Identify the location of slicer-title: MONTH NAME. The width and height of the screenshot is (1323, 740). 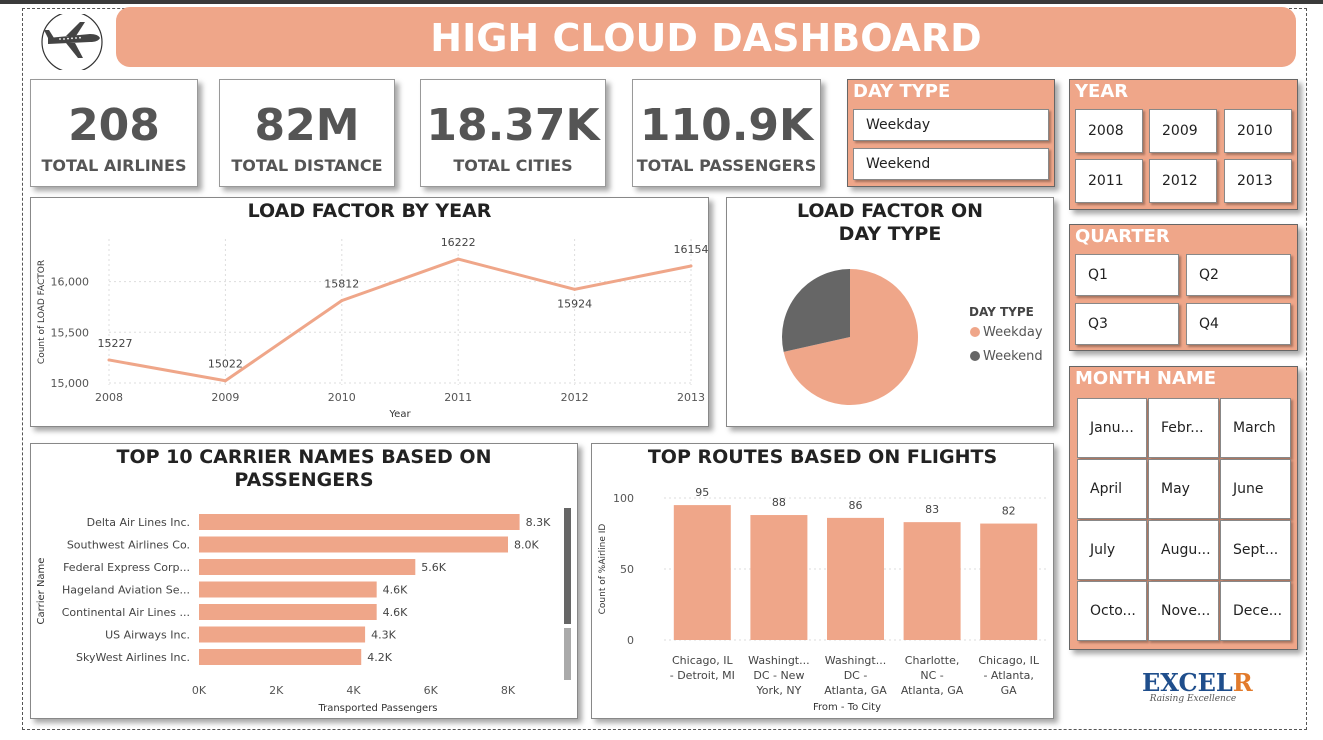
(1146, 378).